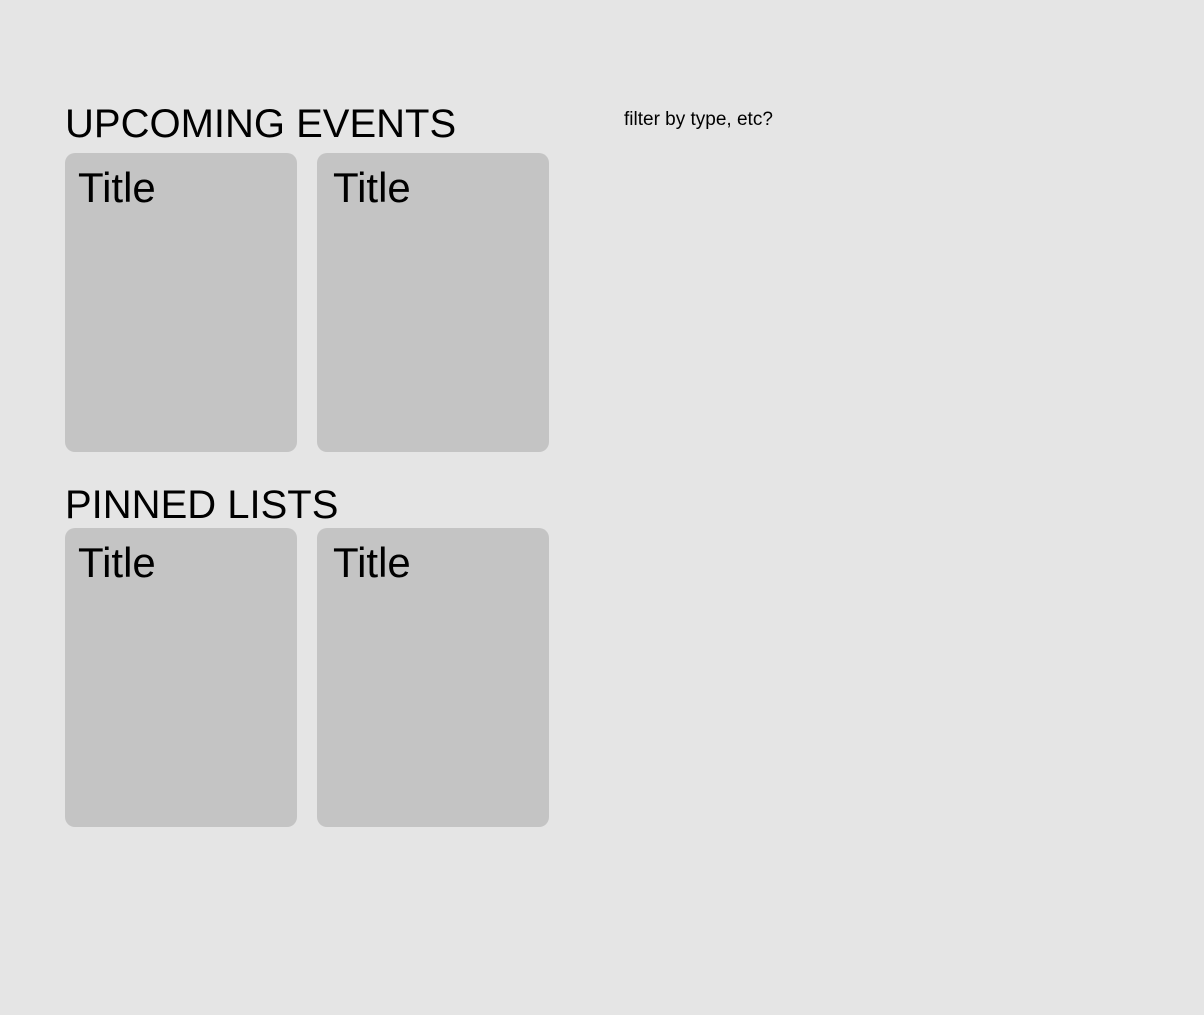 Image resolution: width=1204 pixels, height=1015 pixels. I want to click on pinned-lists-heading: PINNED LISTS, so click(202, 505).